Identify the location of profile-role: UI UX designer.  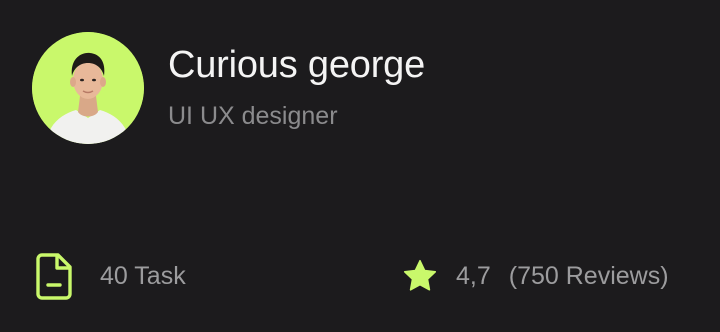
(253, 116).